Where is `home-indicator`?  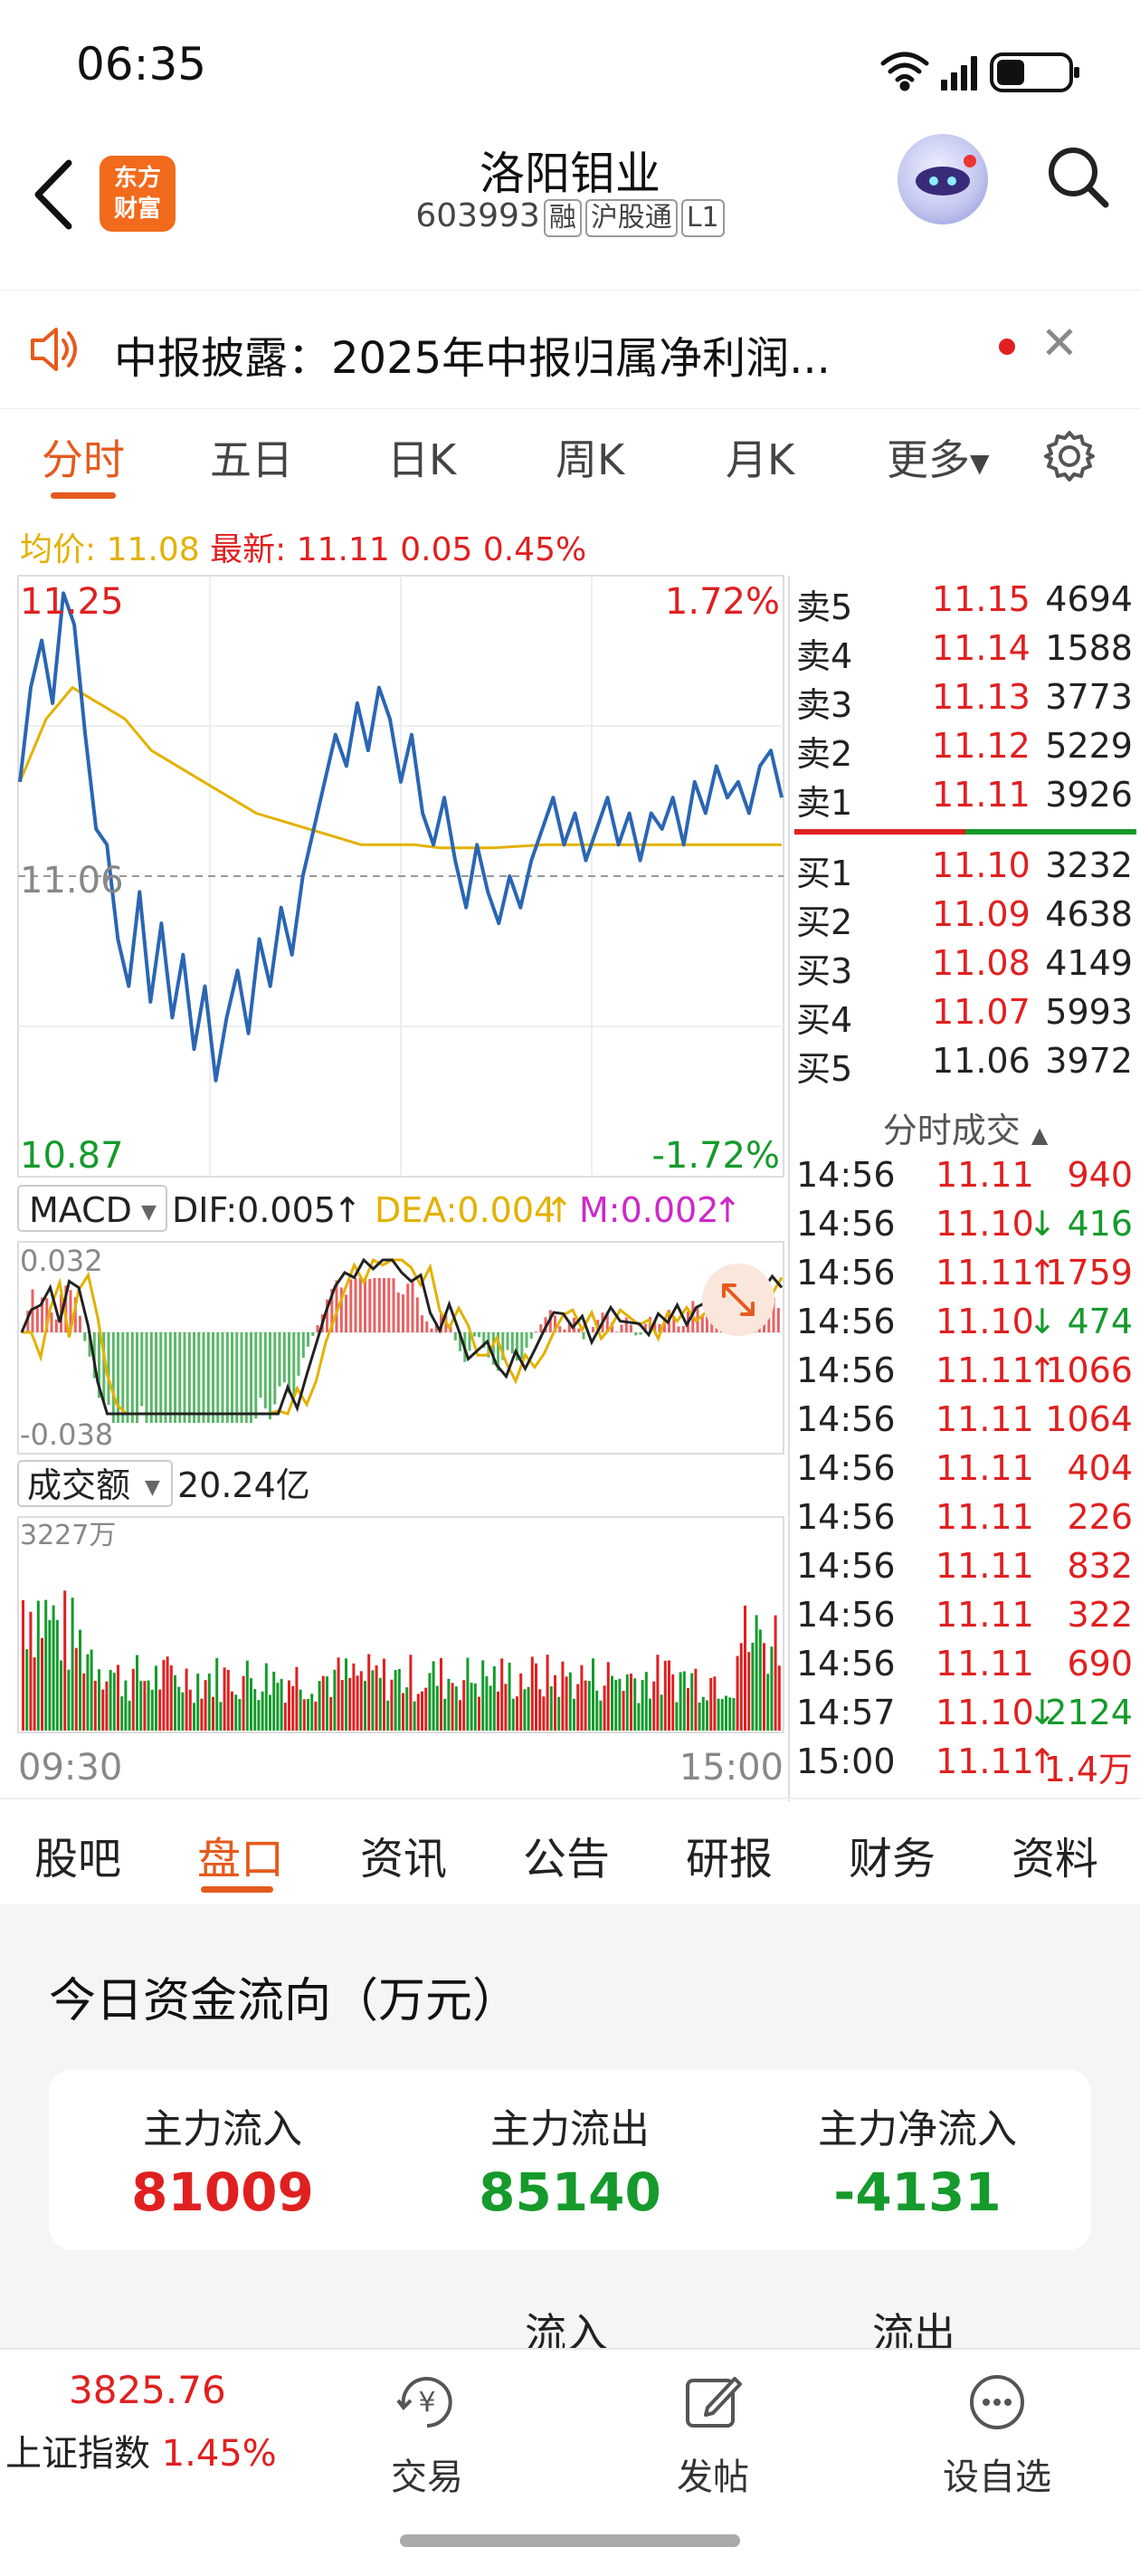 home-indicator is located at coordinates (570, 2540).